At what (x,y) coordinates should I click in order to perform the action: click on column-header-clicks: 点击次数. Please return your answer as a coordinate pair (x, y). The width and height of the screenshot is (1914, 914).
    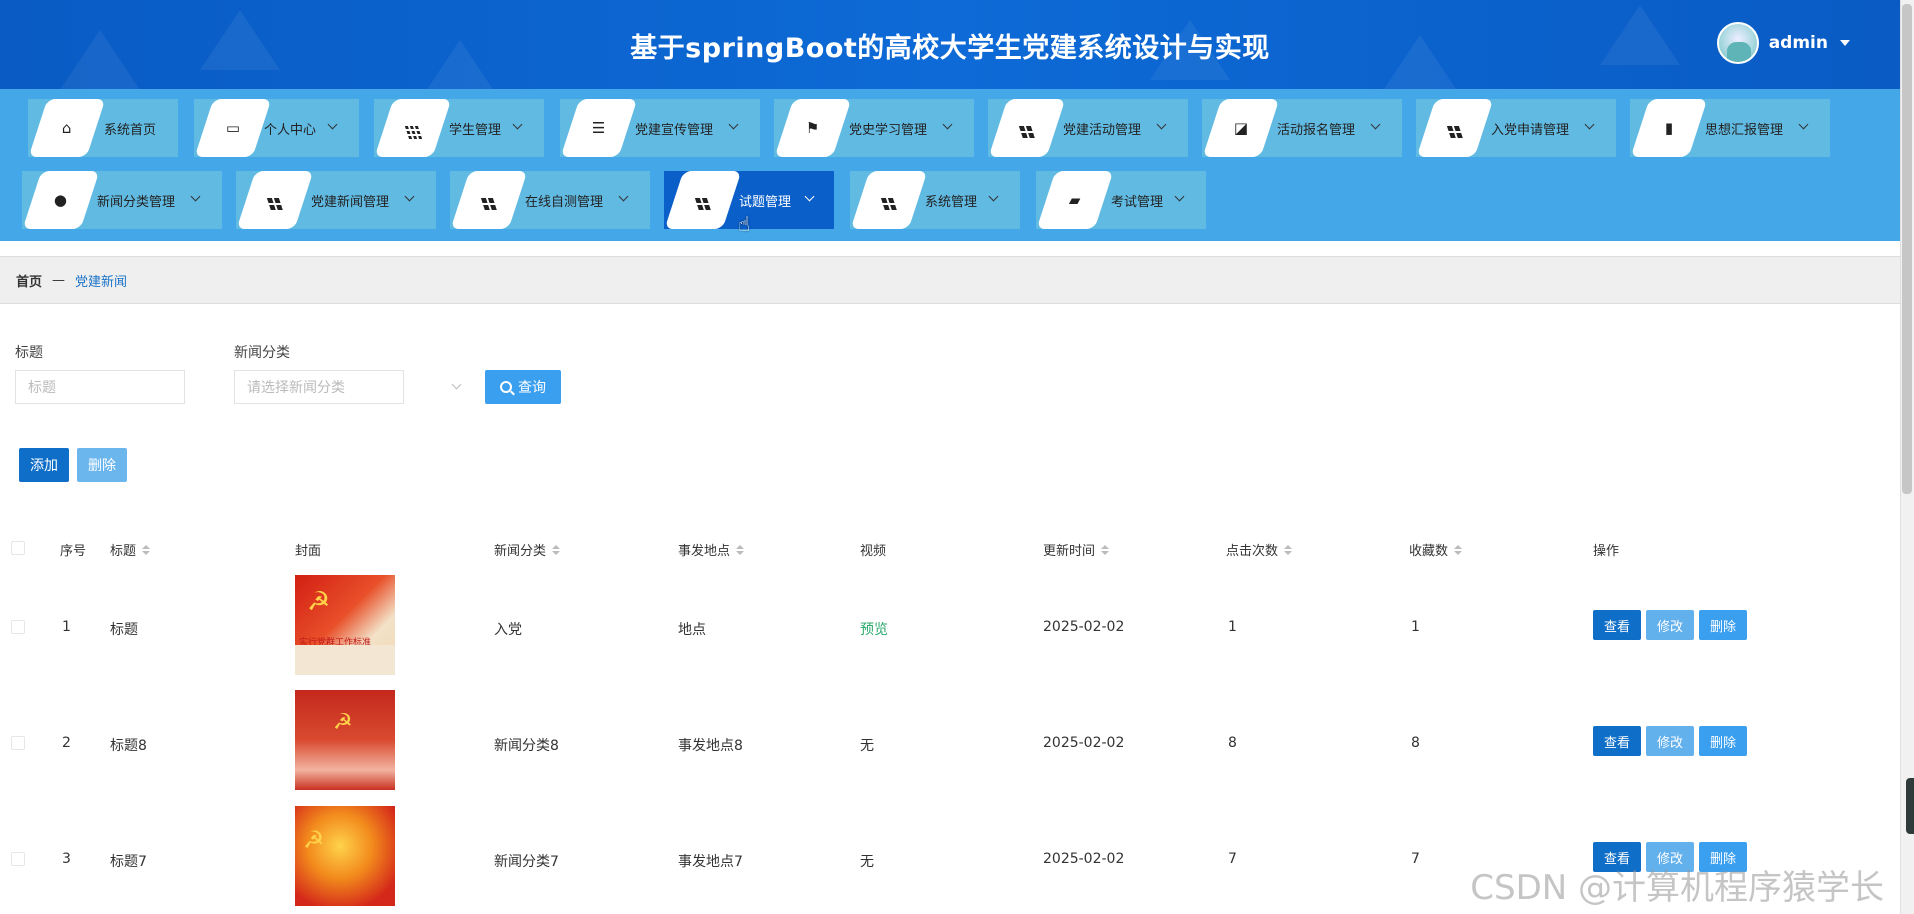
    Looking at the image, I should click on (1259, 549).